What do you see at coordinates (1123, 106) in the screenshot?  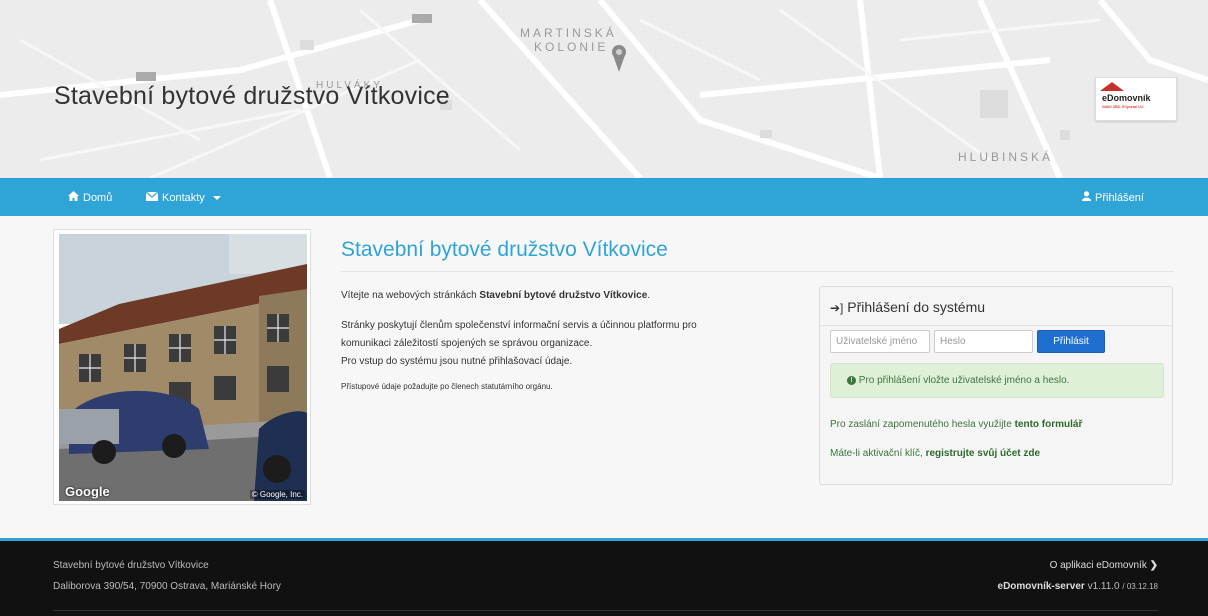 I see `logo-subtitle: WAM 3BD SSportal UX` at bounding box center [1123, 106].